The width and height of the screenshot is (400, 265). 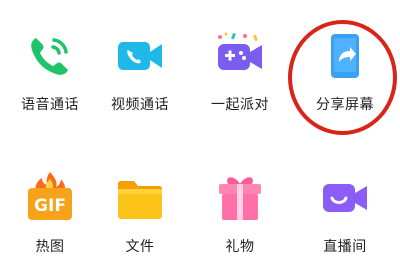 I want to click on live-room-button: 直播间, so click(x=345, y=211).